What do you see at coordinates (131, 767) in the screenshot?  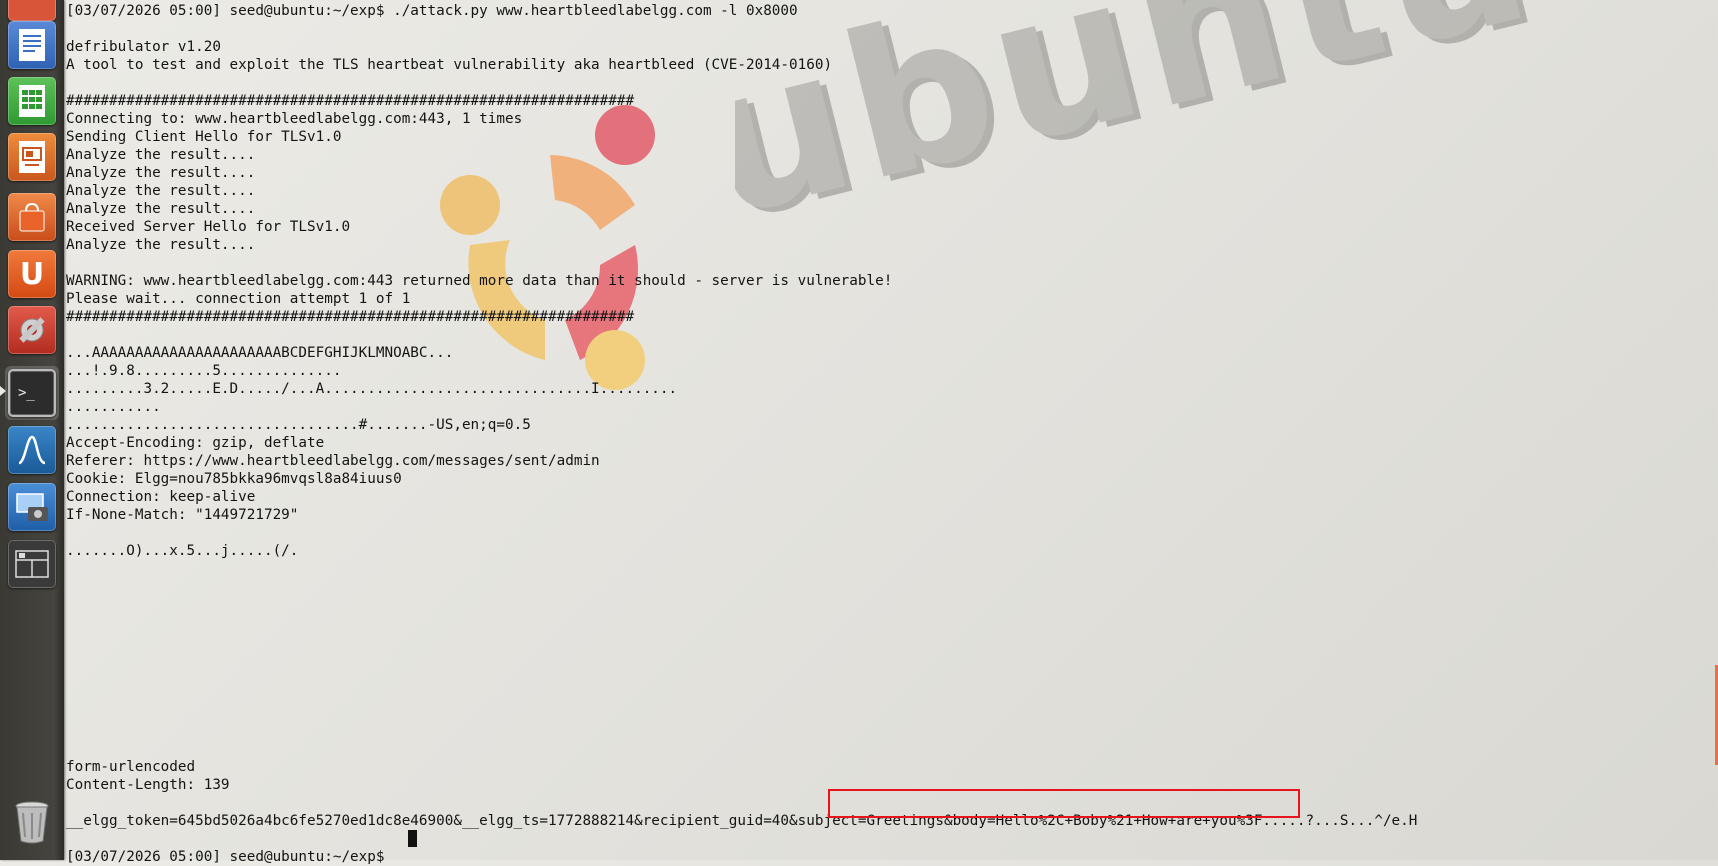 I see `terminal-line: form-urlencoded` at bounding box center [131, 767].